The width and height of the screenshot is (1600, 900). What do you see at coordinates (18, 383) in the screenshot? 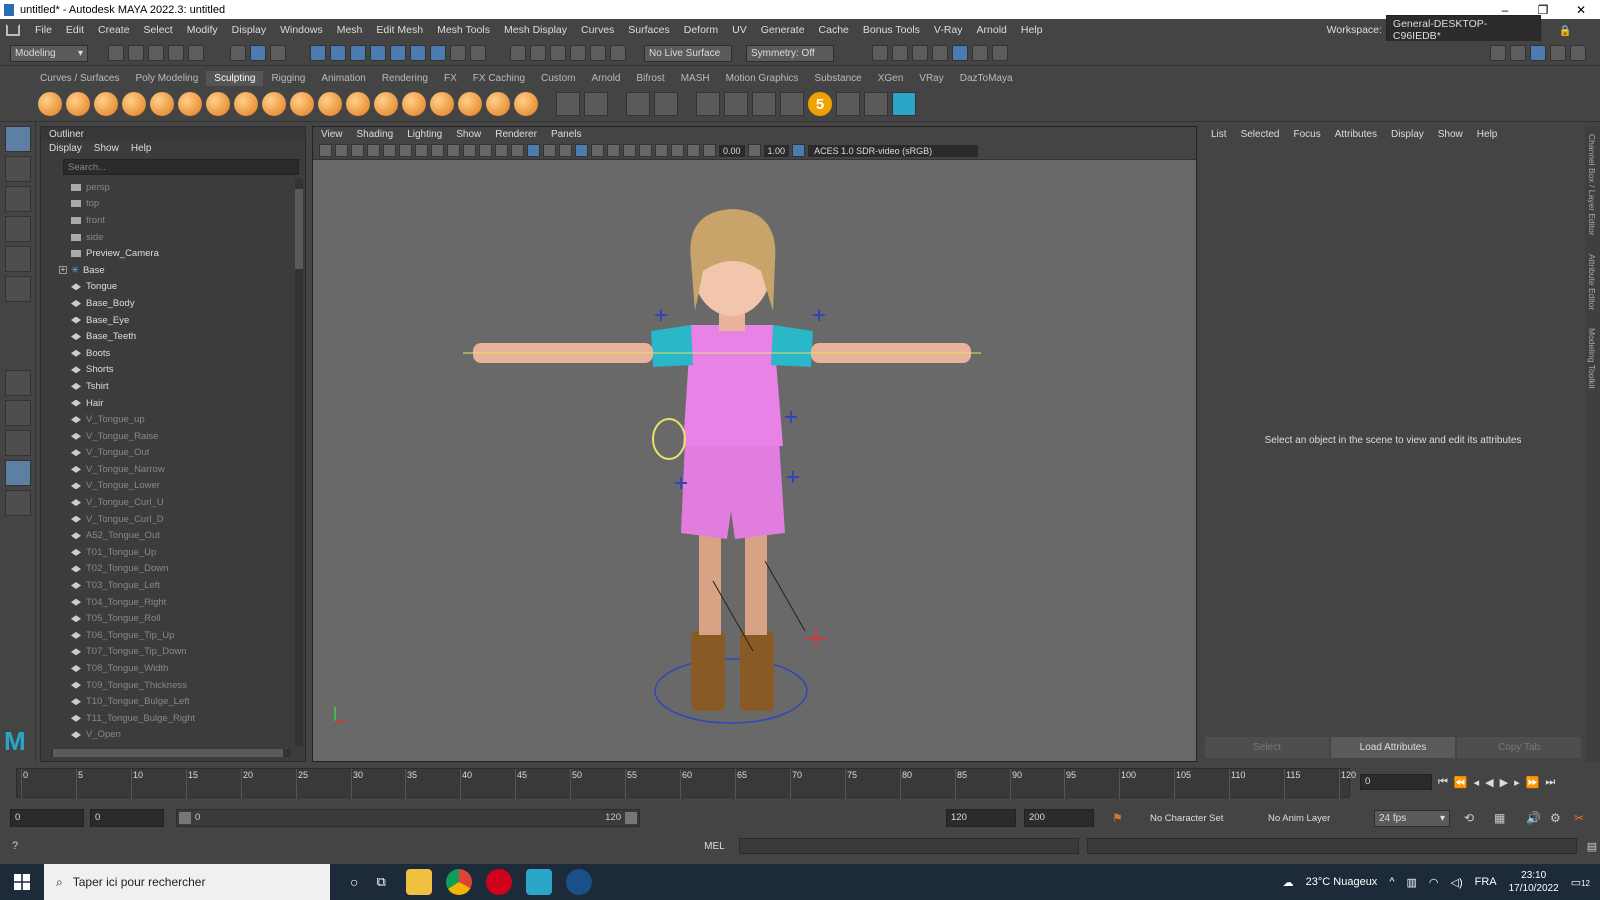
I see `single-view-icon` at bounding box center [18, 383].